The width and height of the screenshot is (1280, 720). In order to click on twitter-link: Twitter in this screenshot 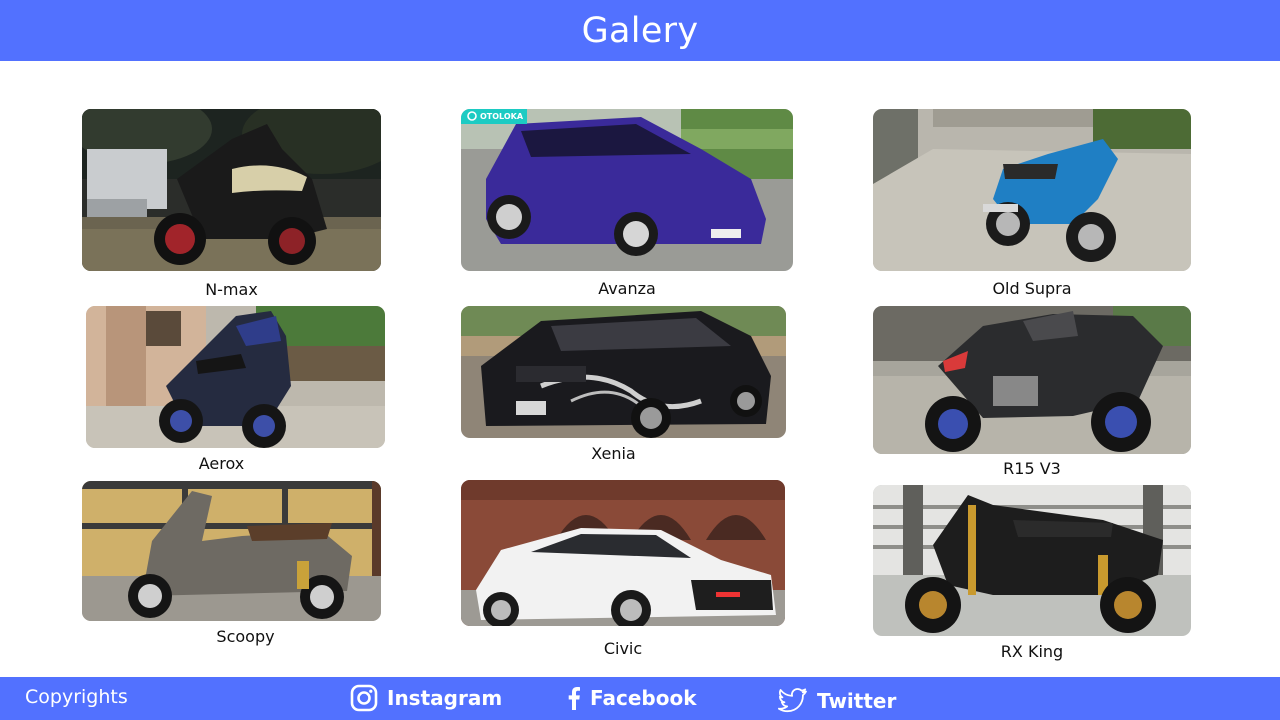, I will do `click(837, 700)`.